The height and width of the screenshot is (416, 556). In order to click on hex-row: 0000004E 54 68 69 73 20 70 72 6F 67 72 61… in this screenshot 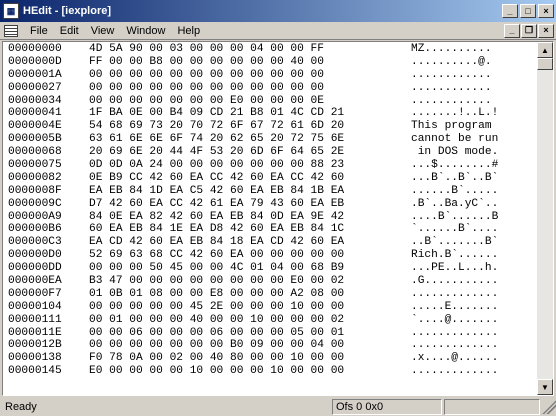, I will do `click(270, 126)`.